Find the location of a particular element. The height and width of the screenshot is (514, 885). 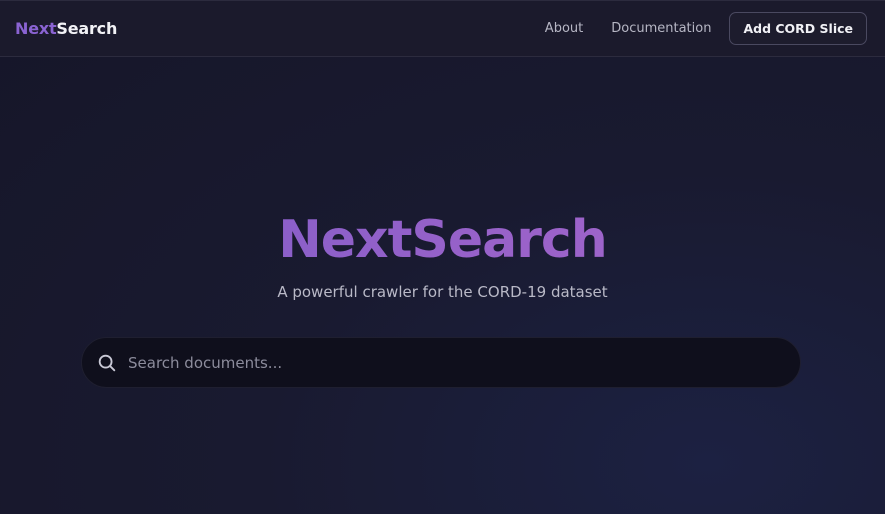

brand-logo-suffix: Search is located at coordinates (87, 28).